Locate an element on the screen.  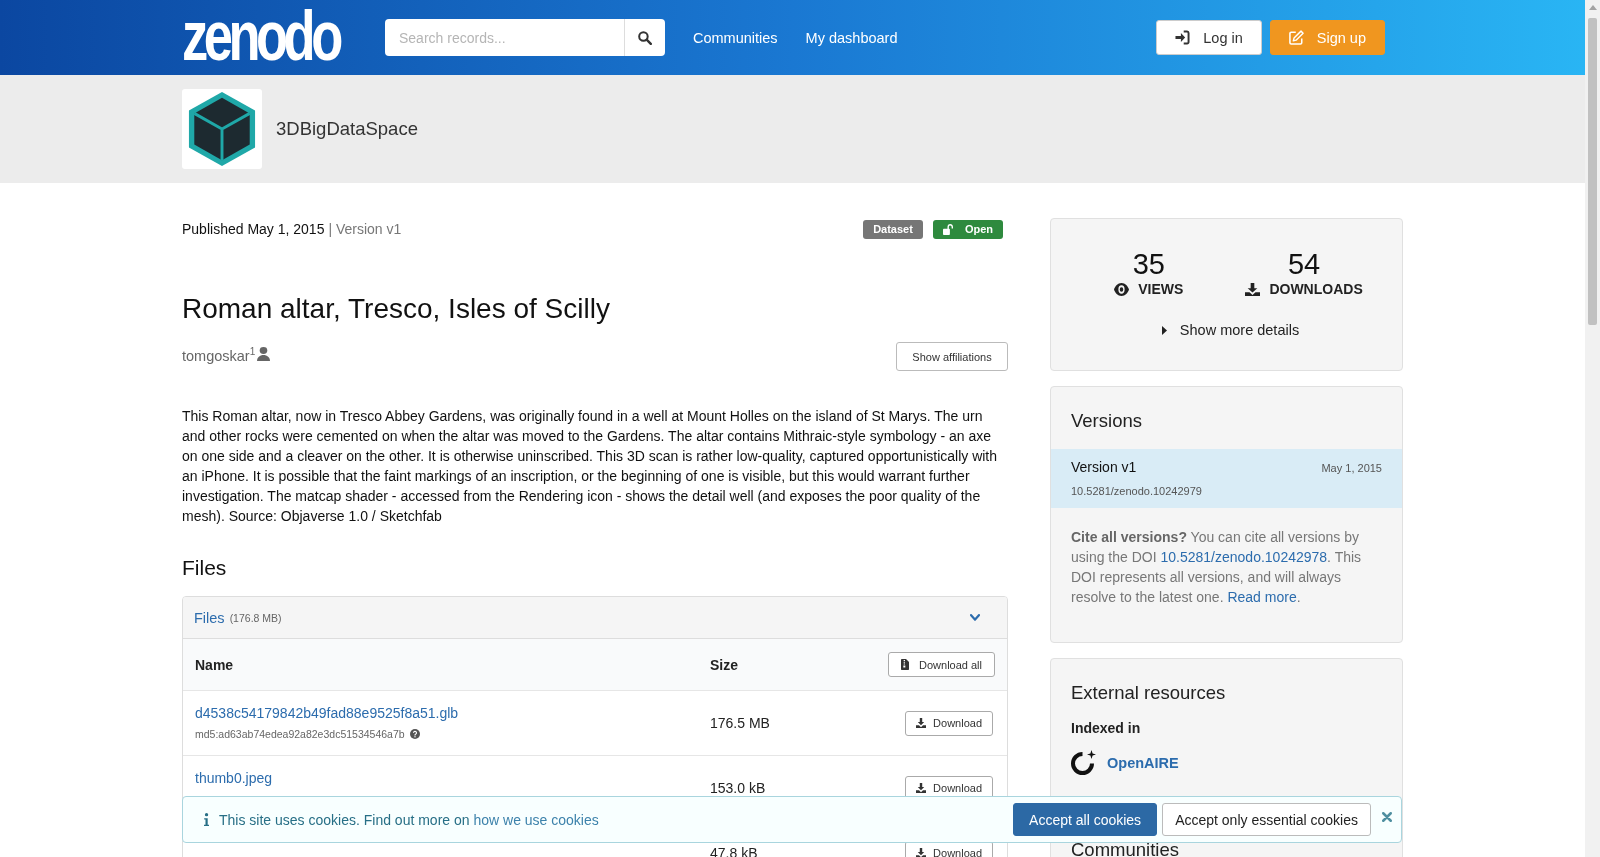
cookie-message: This site uses cookies. Find out more on how we use cookies is located at coordinates (409, 819).